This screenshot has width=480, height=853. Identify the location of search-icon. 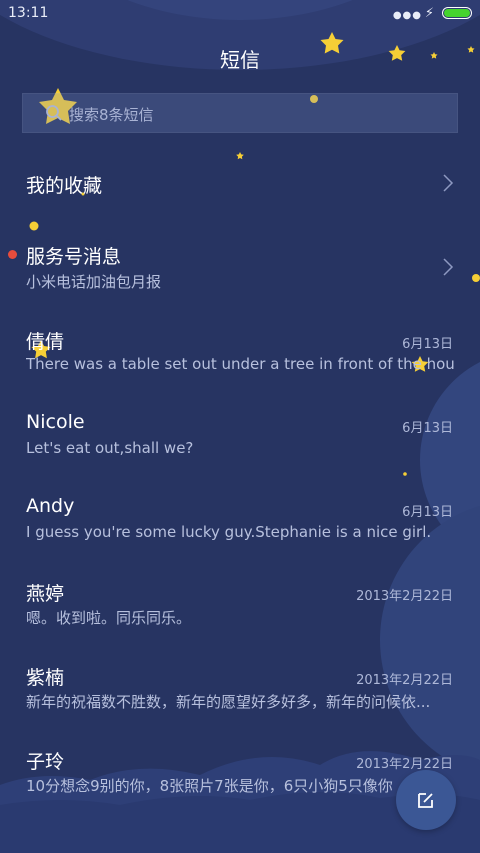
(54, 113).